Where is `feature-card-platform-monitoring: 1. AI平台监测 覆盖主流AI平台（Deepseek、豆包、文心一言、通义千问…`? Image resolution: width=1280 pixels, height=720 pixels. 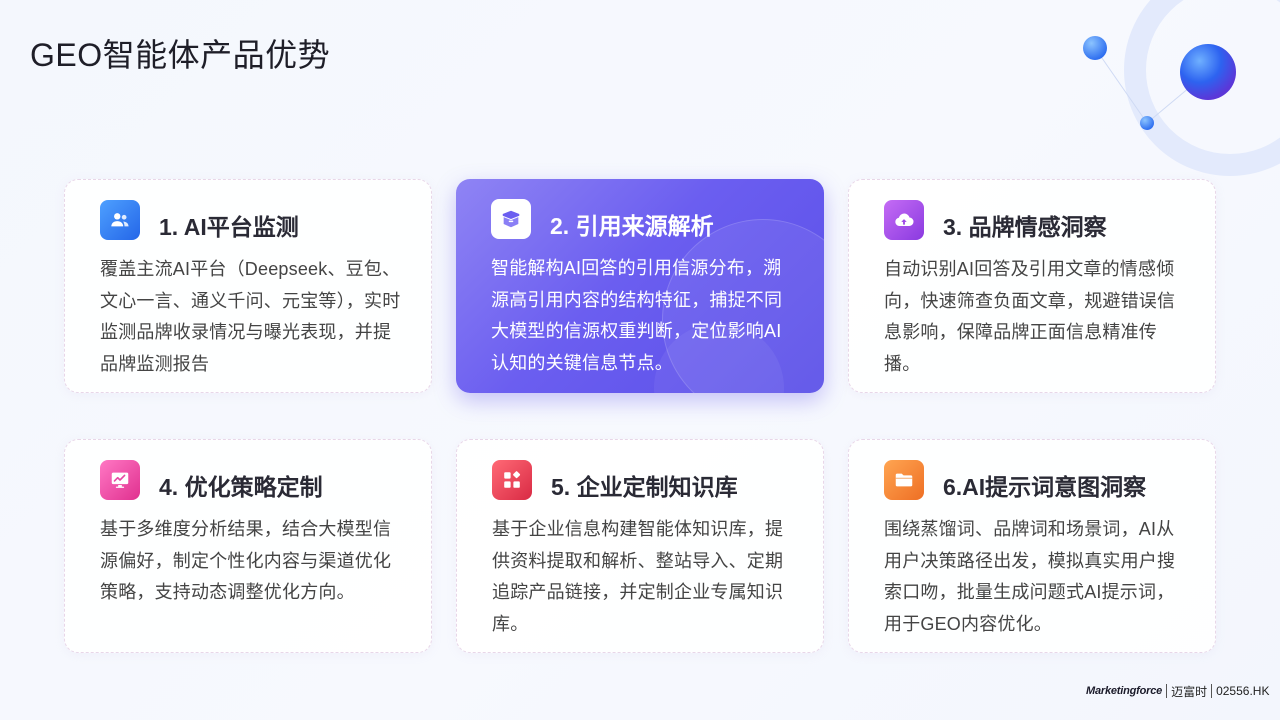
feature-card-platform-monitoring: 1. AI平台监测 覆盖主流AI平台（Deepseek、豆包、文心一言、通义千问… is located at coordinates (248, 286).